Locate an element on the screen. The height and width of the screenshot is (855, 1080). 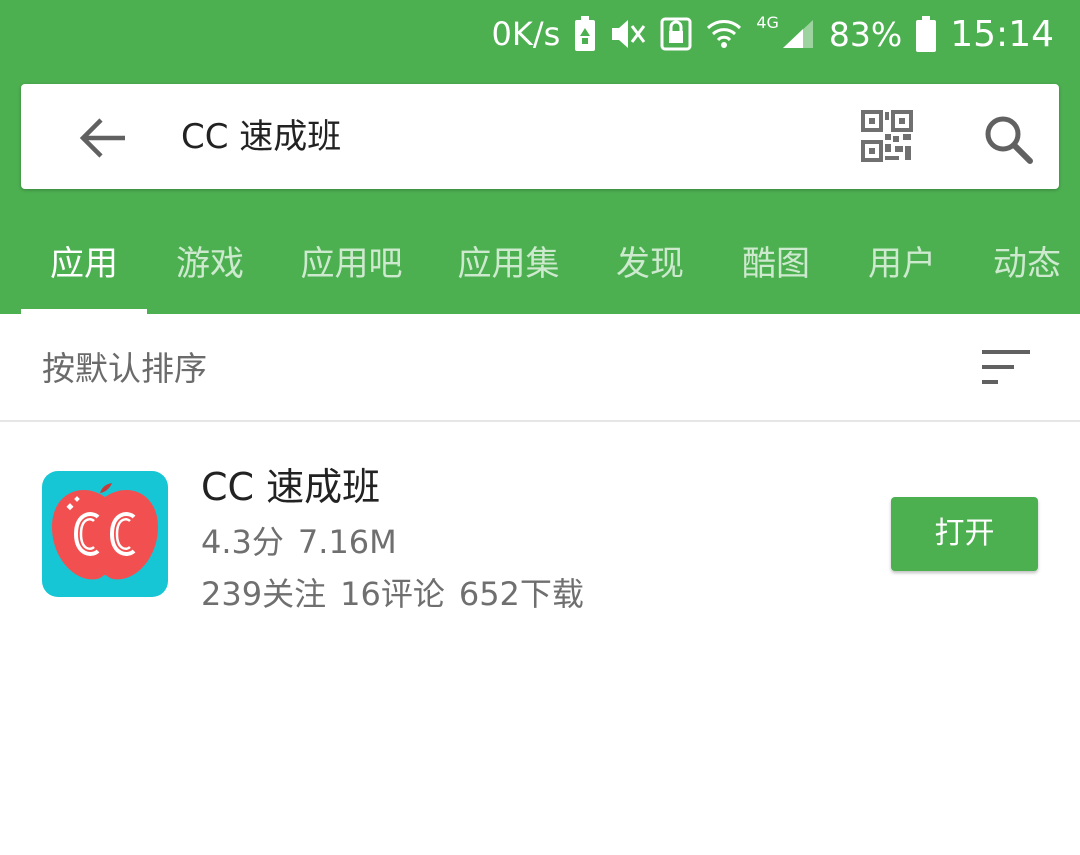
battery-percent: 83% is located at coordinates (865, 34).